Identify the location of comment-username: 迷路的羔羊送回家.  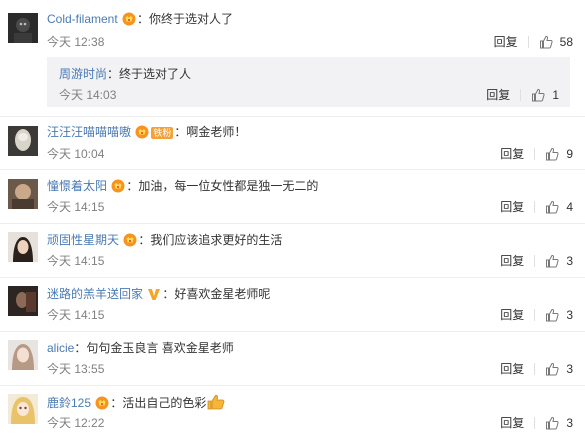
(95, 294).